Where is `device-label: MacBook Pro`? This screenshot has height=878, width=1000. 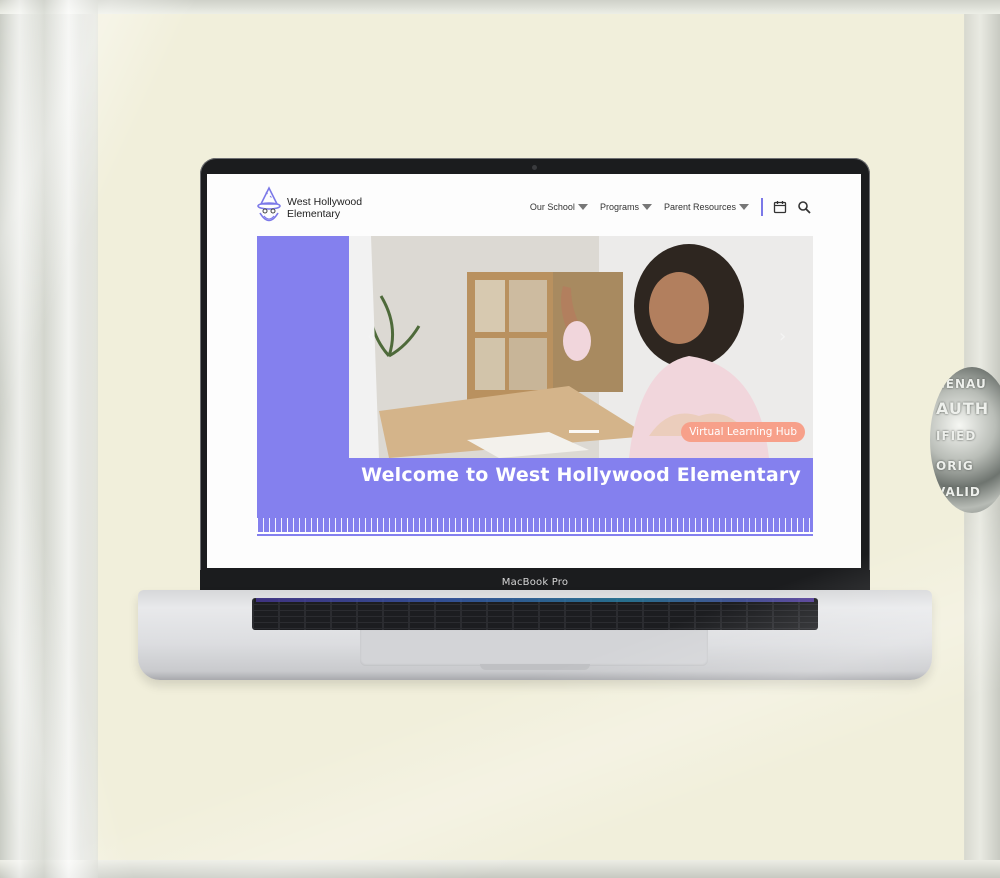
device-label: MacBook Pro is located at coordinates (535, 582).